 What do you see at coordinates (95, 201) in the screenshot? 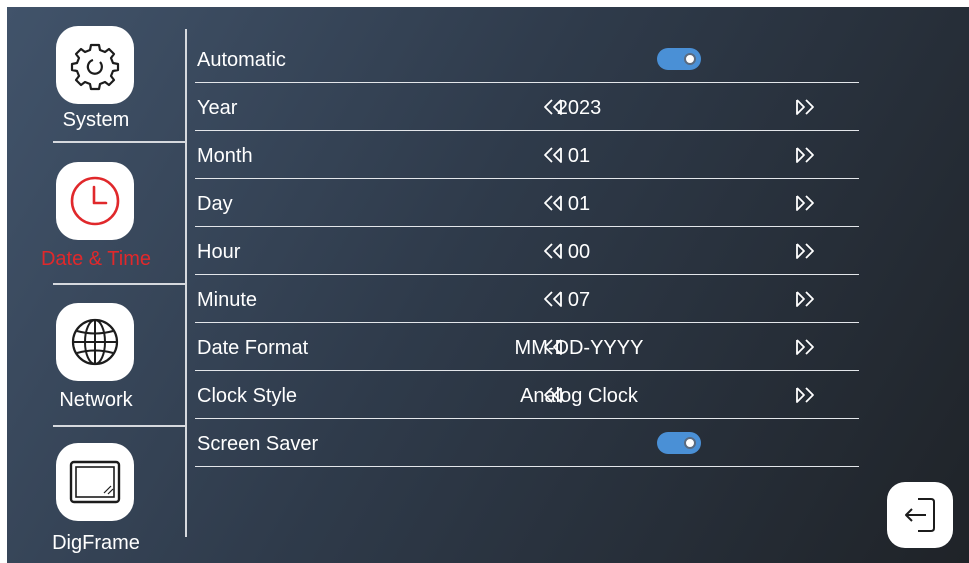
I see `clock-icon` at bounding box center [95, 201].